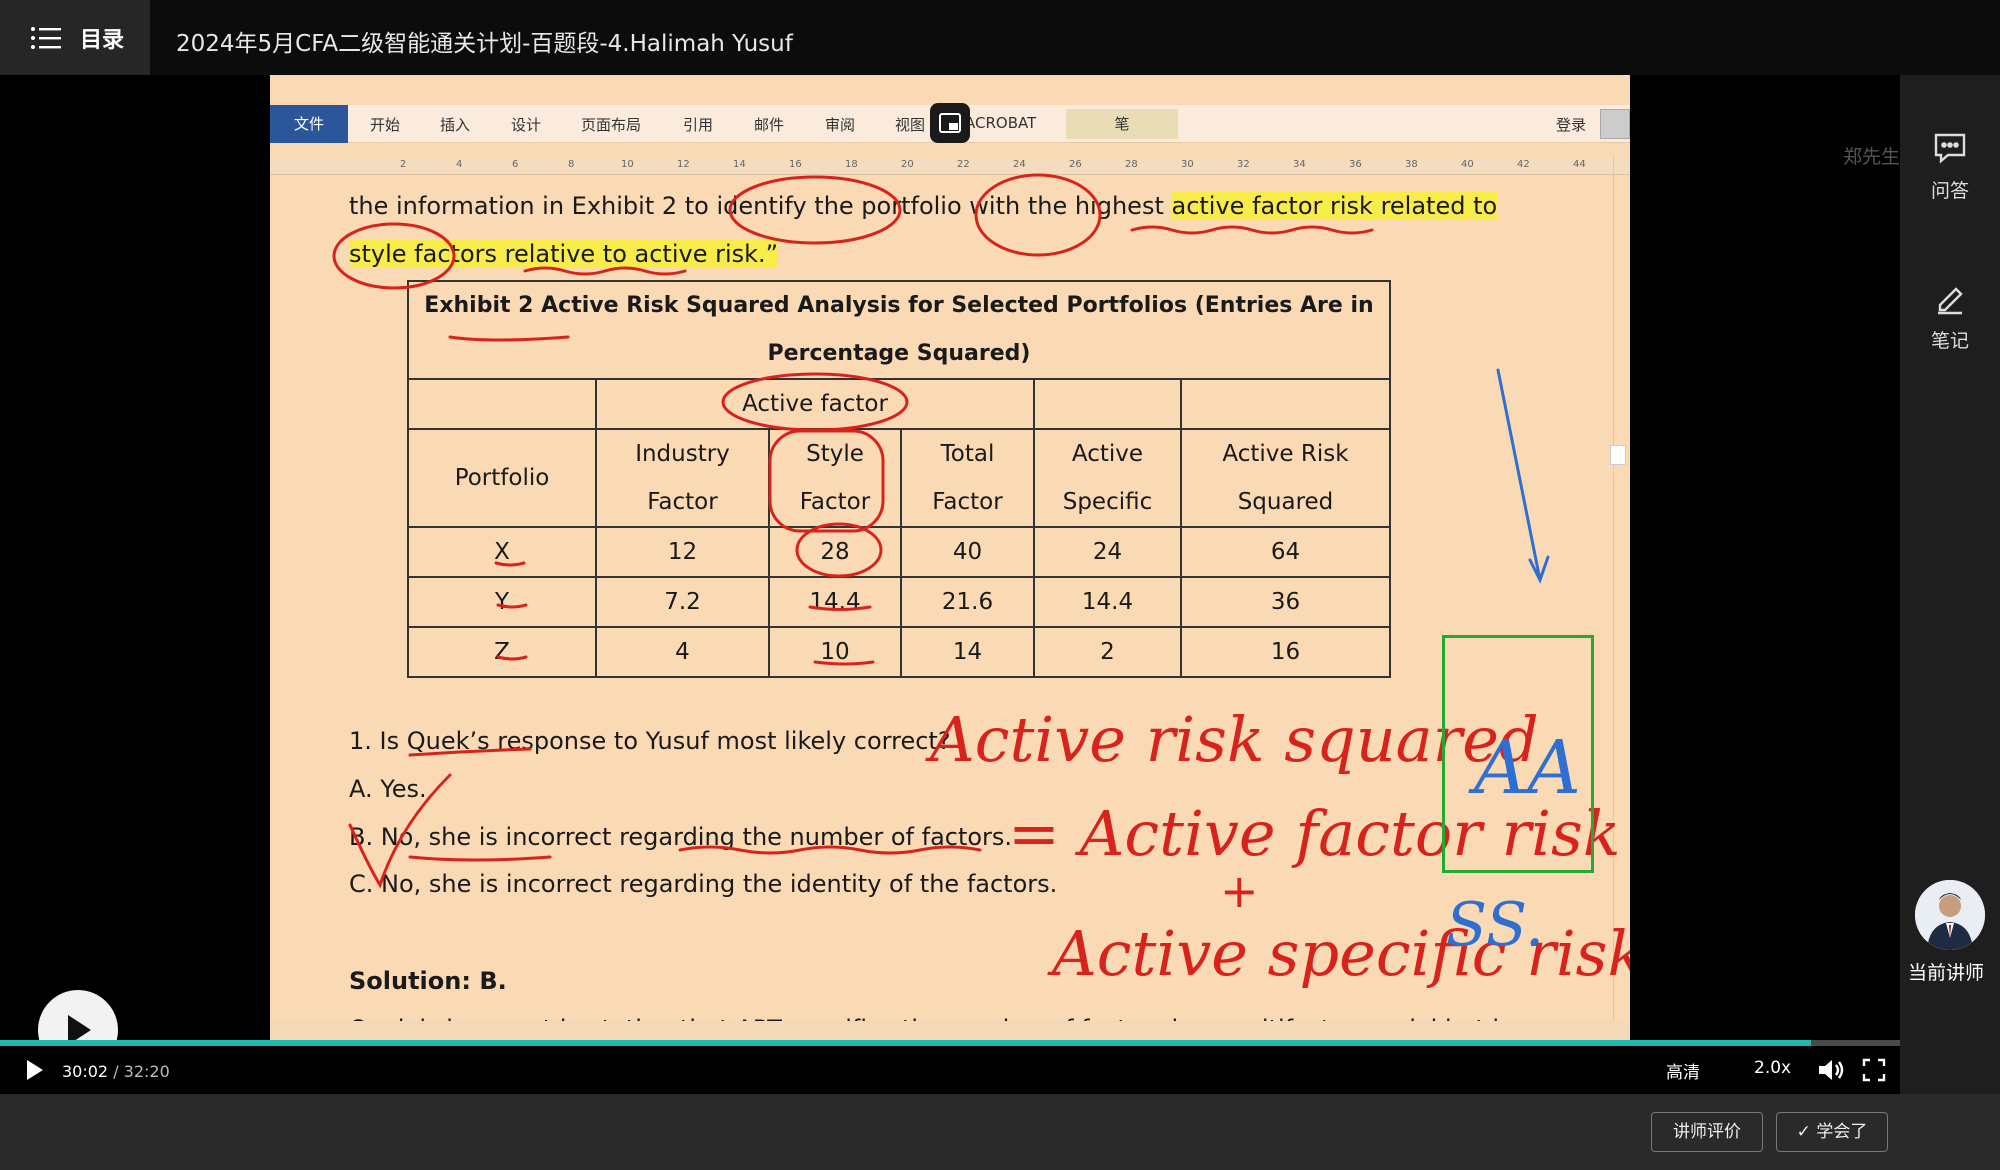 This screenshot has width=2000, height=1170. I want to click on table-row: X 12 28 40 24 64, so click(899, 552).